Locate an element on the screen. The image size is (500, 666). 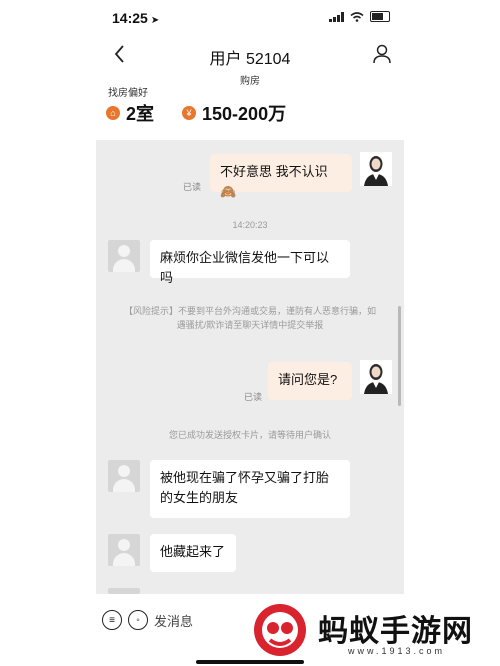
quick-phrases-button: ≡ is located at coordinates (112, 620).